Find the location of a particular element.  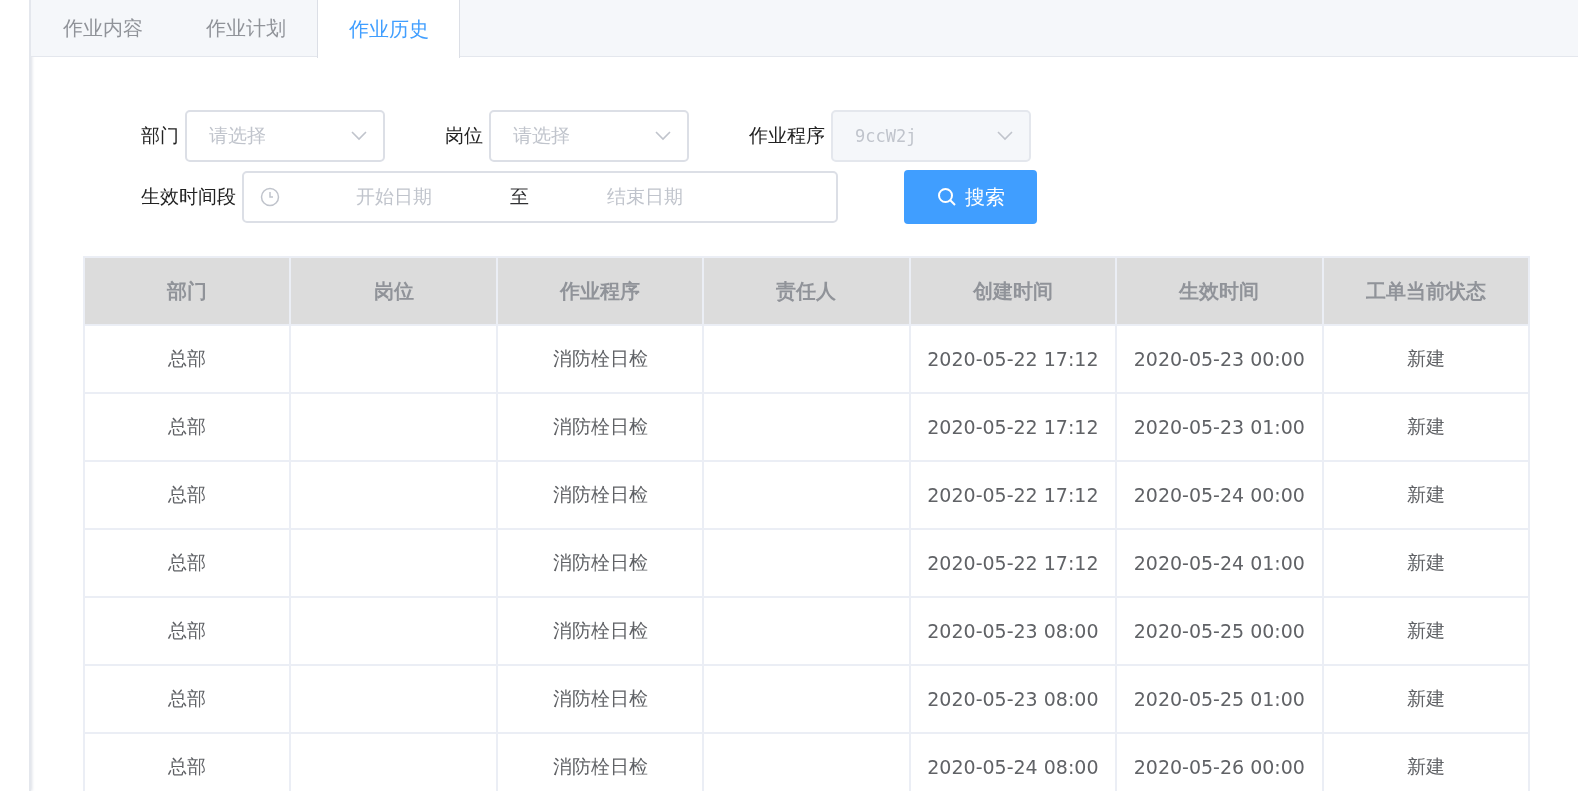

search-button: 搜索 is located at coordinates (970, 197).